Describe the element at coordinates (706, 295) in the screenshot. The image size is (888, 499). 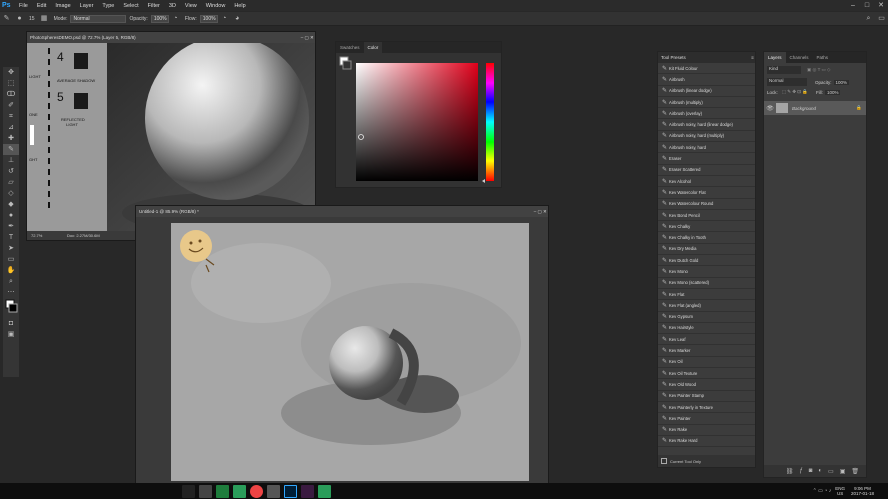
I see `preset-item: ✎ Kev Flat` at that location.